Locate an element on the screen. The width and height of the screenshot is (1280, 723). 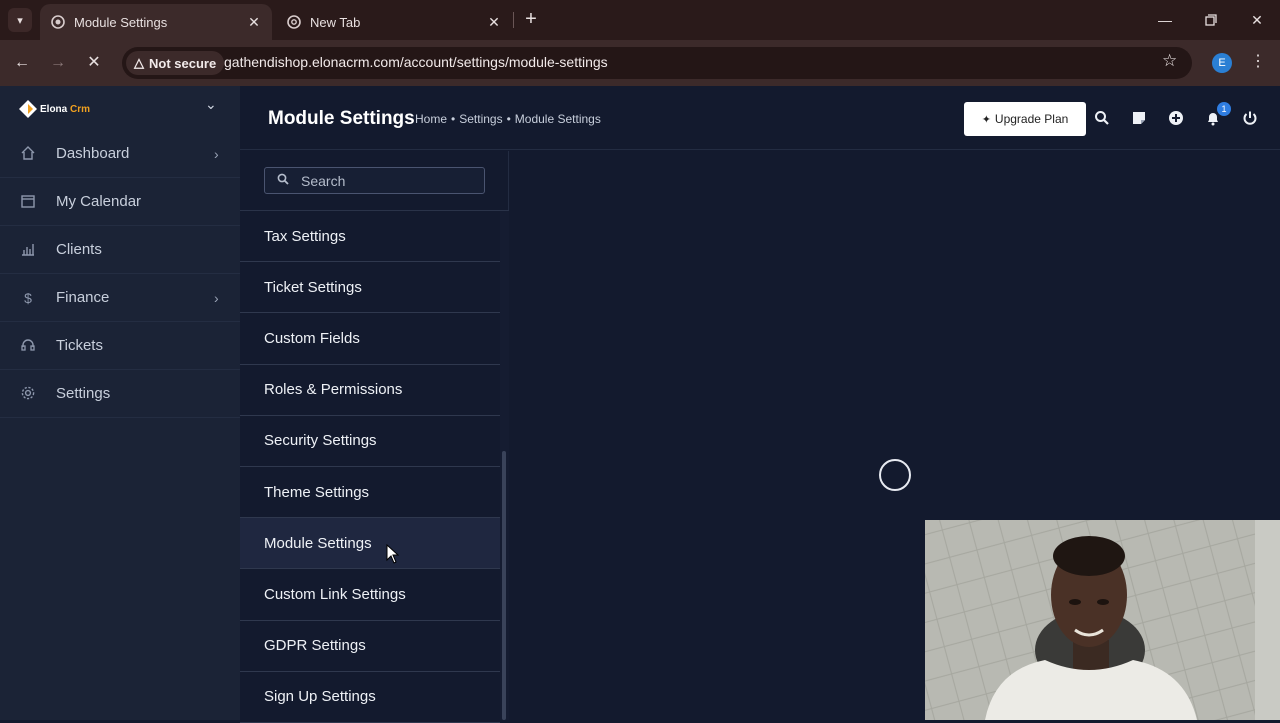
settings-item-module: Module Settings is located at coordinates (370, 544).